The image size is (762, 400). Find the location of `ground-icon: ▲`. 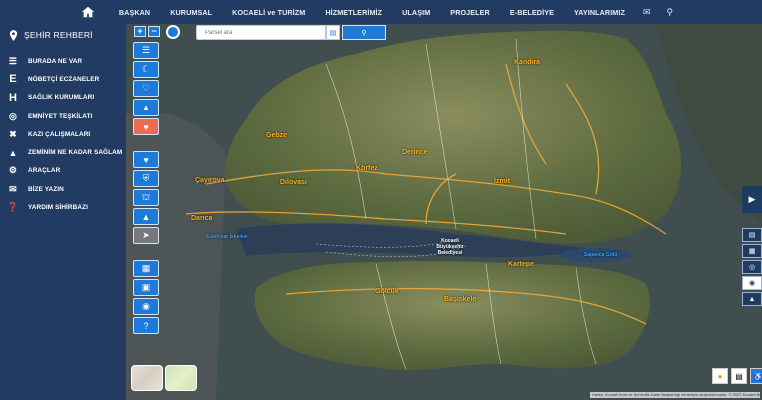

ground-icon: ▲ is located at coordinates (13, 152).